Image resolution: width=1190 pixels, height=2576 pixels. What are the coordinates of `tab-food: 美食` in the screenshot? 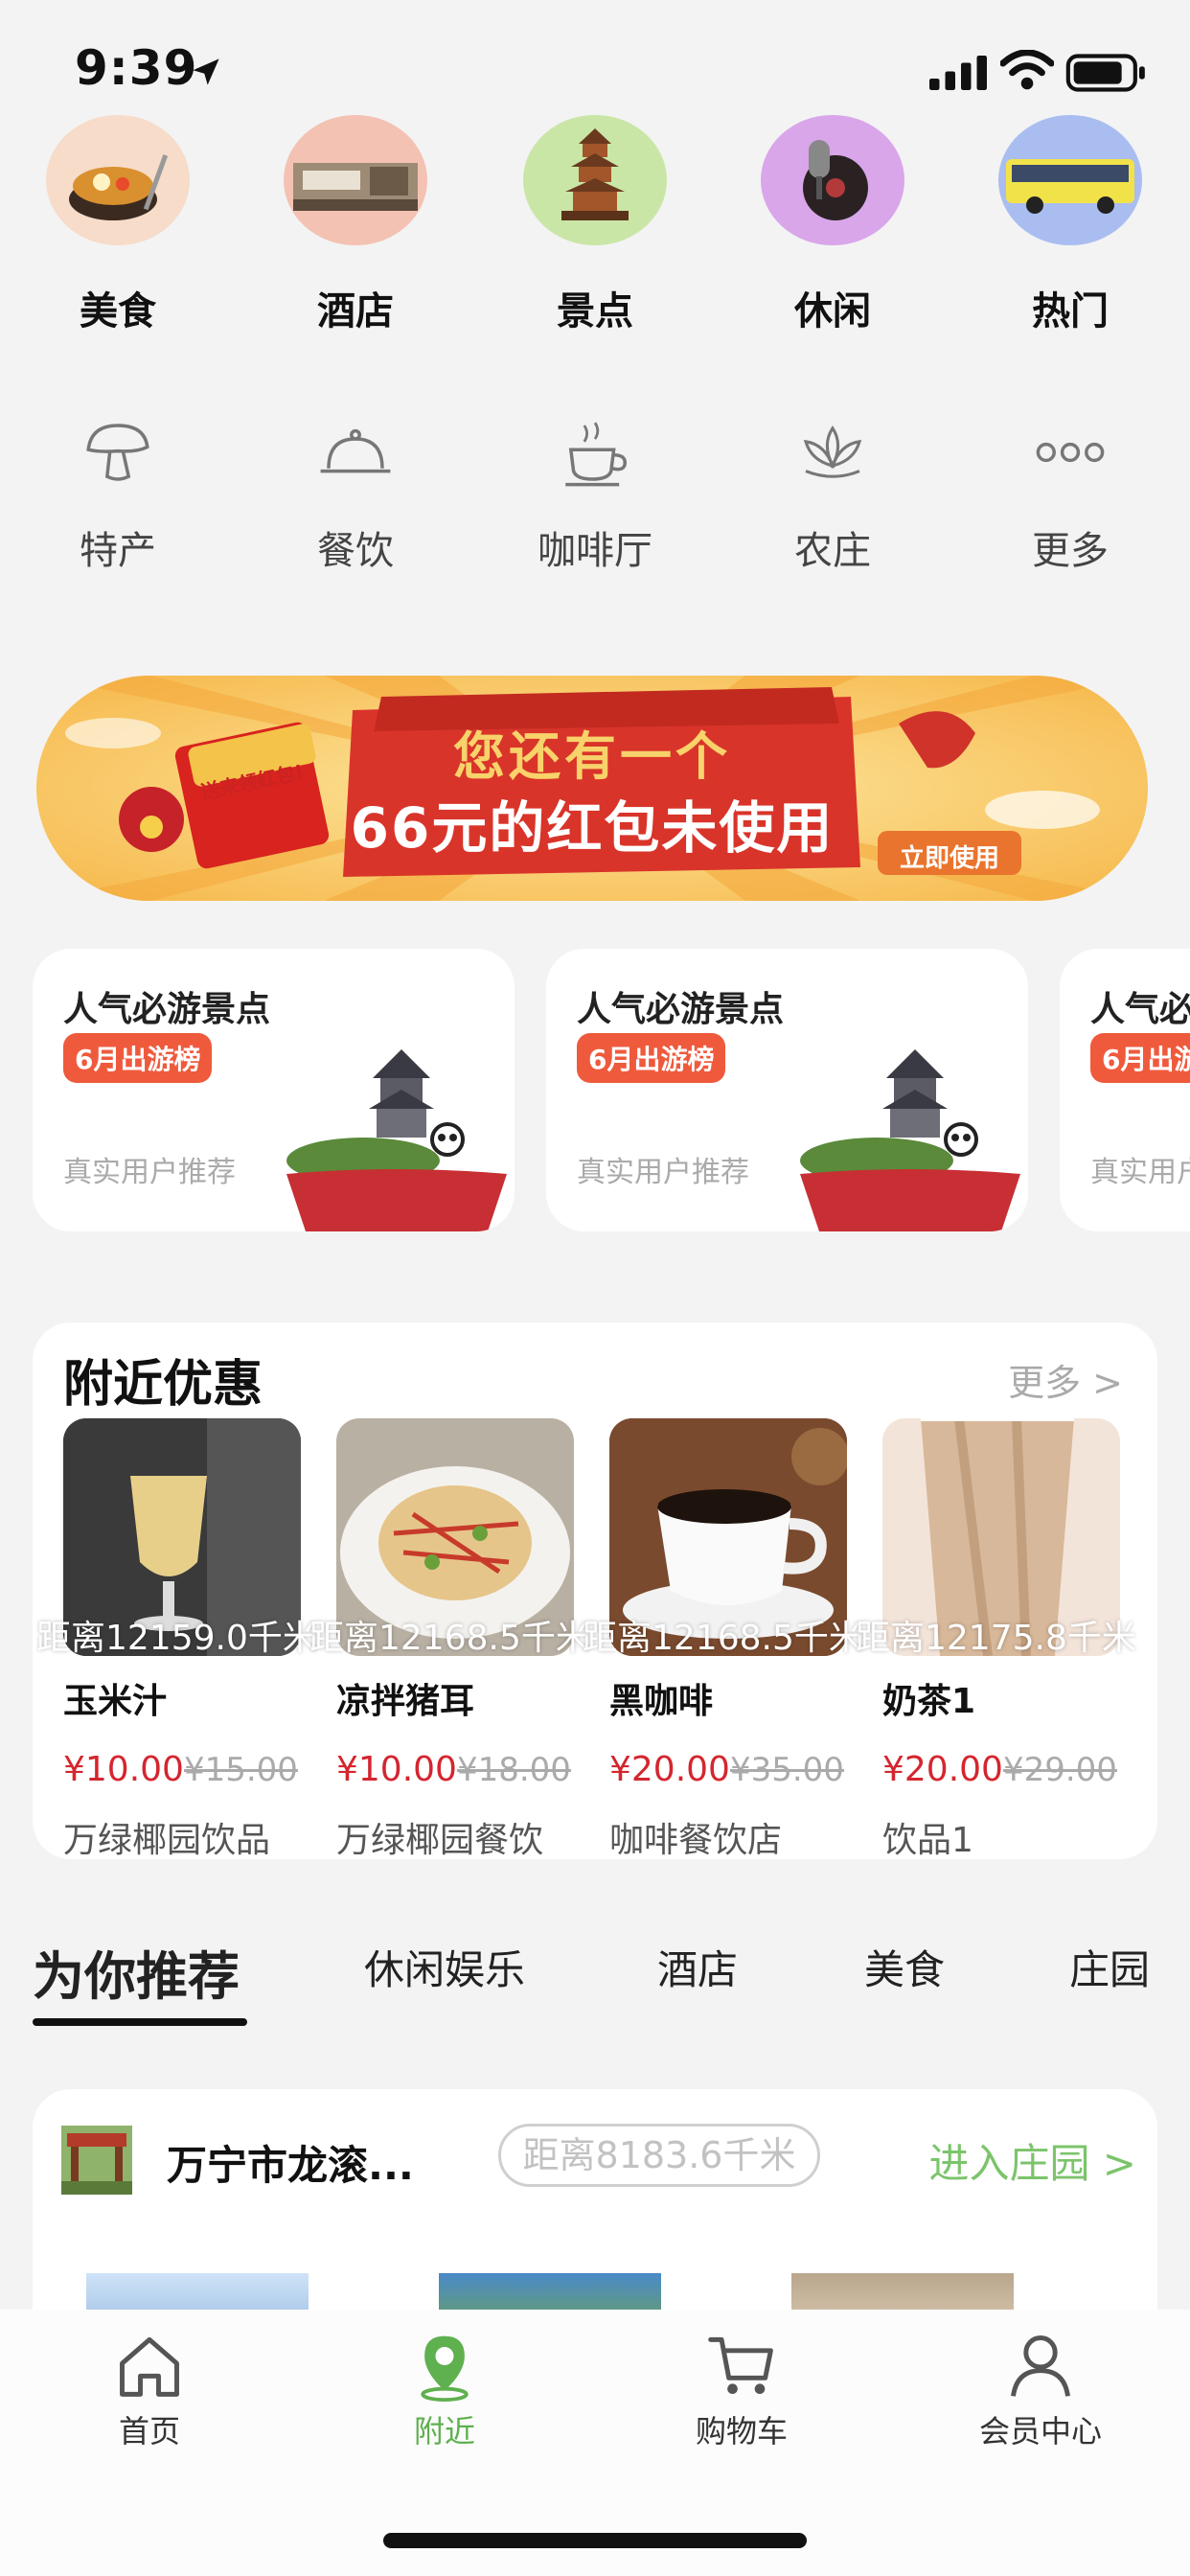 It's located at (905, 1967).